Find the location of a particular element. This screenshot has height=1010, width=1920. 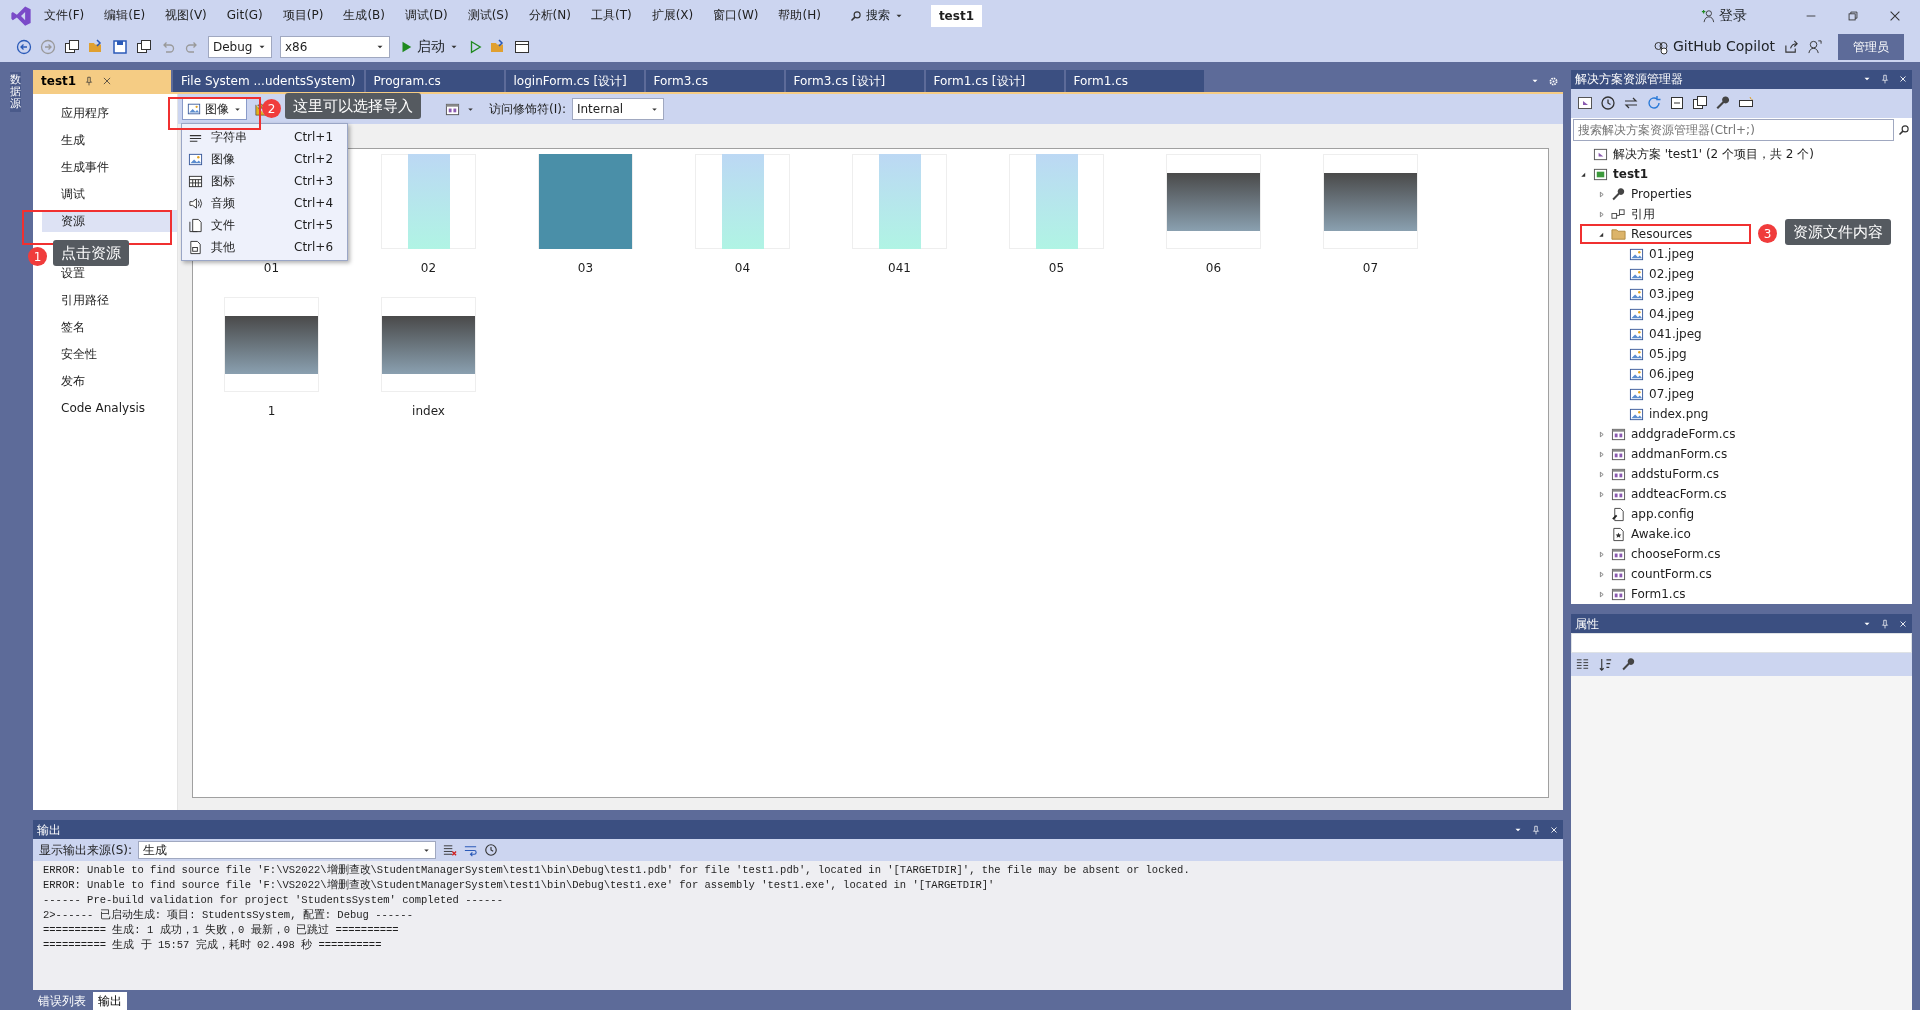

open-folder-icon is located at coordinates (96, 46).